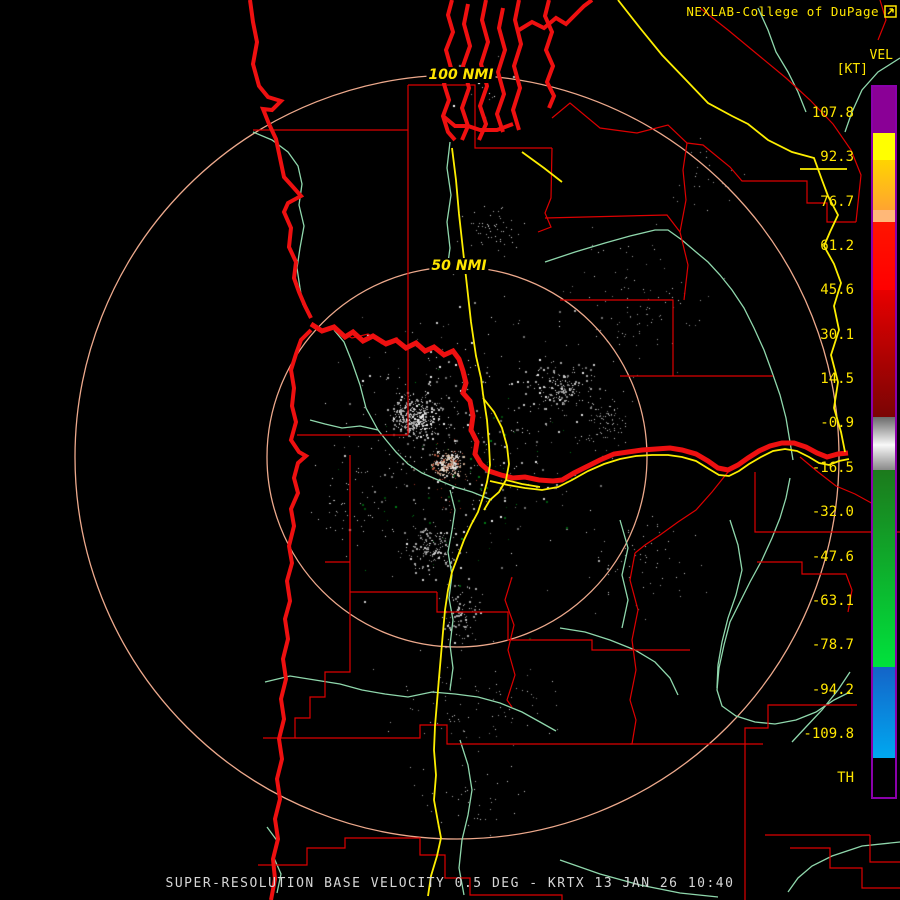 The width and height of the screenshot is (900, 900). I want to click on colorbar-tick: 92.3, so click(837, 157).